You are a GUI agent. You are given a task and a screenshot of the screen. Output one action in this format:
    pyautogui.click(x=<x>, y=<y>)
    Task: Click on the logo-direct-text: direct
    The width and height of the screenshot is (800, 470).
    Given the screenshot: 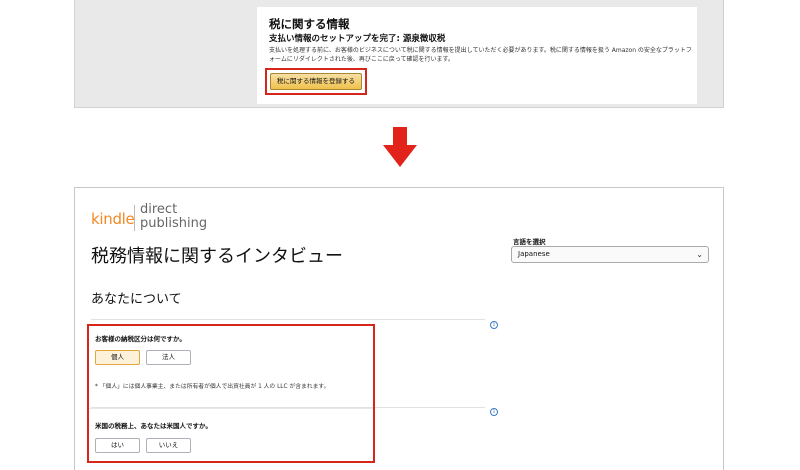 What is the action you would take?
    pyautogui.click(x=159, y=209)
    